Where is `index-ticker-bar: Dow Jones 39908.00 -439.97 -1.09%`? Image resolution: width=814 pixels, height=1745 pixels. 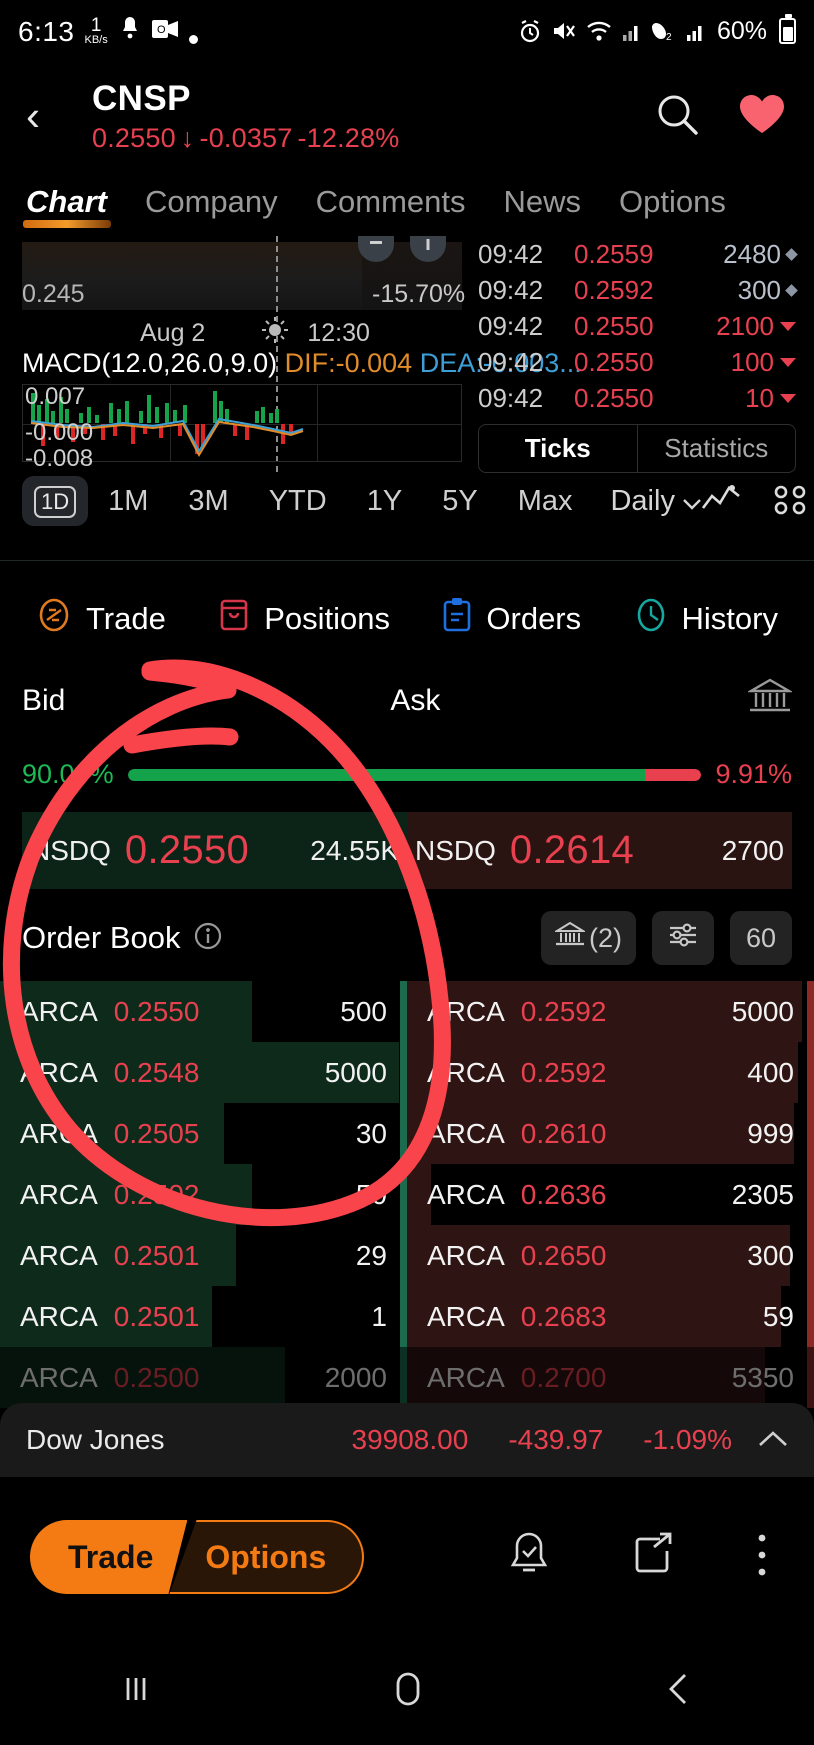 index-ticker-bar: Dow Jones 39908.00 -439.97 -1.09% is located at coordinates (407, 1440).